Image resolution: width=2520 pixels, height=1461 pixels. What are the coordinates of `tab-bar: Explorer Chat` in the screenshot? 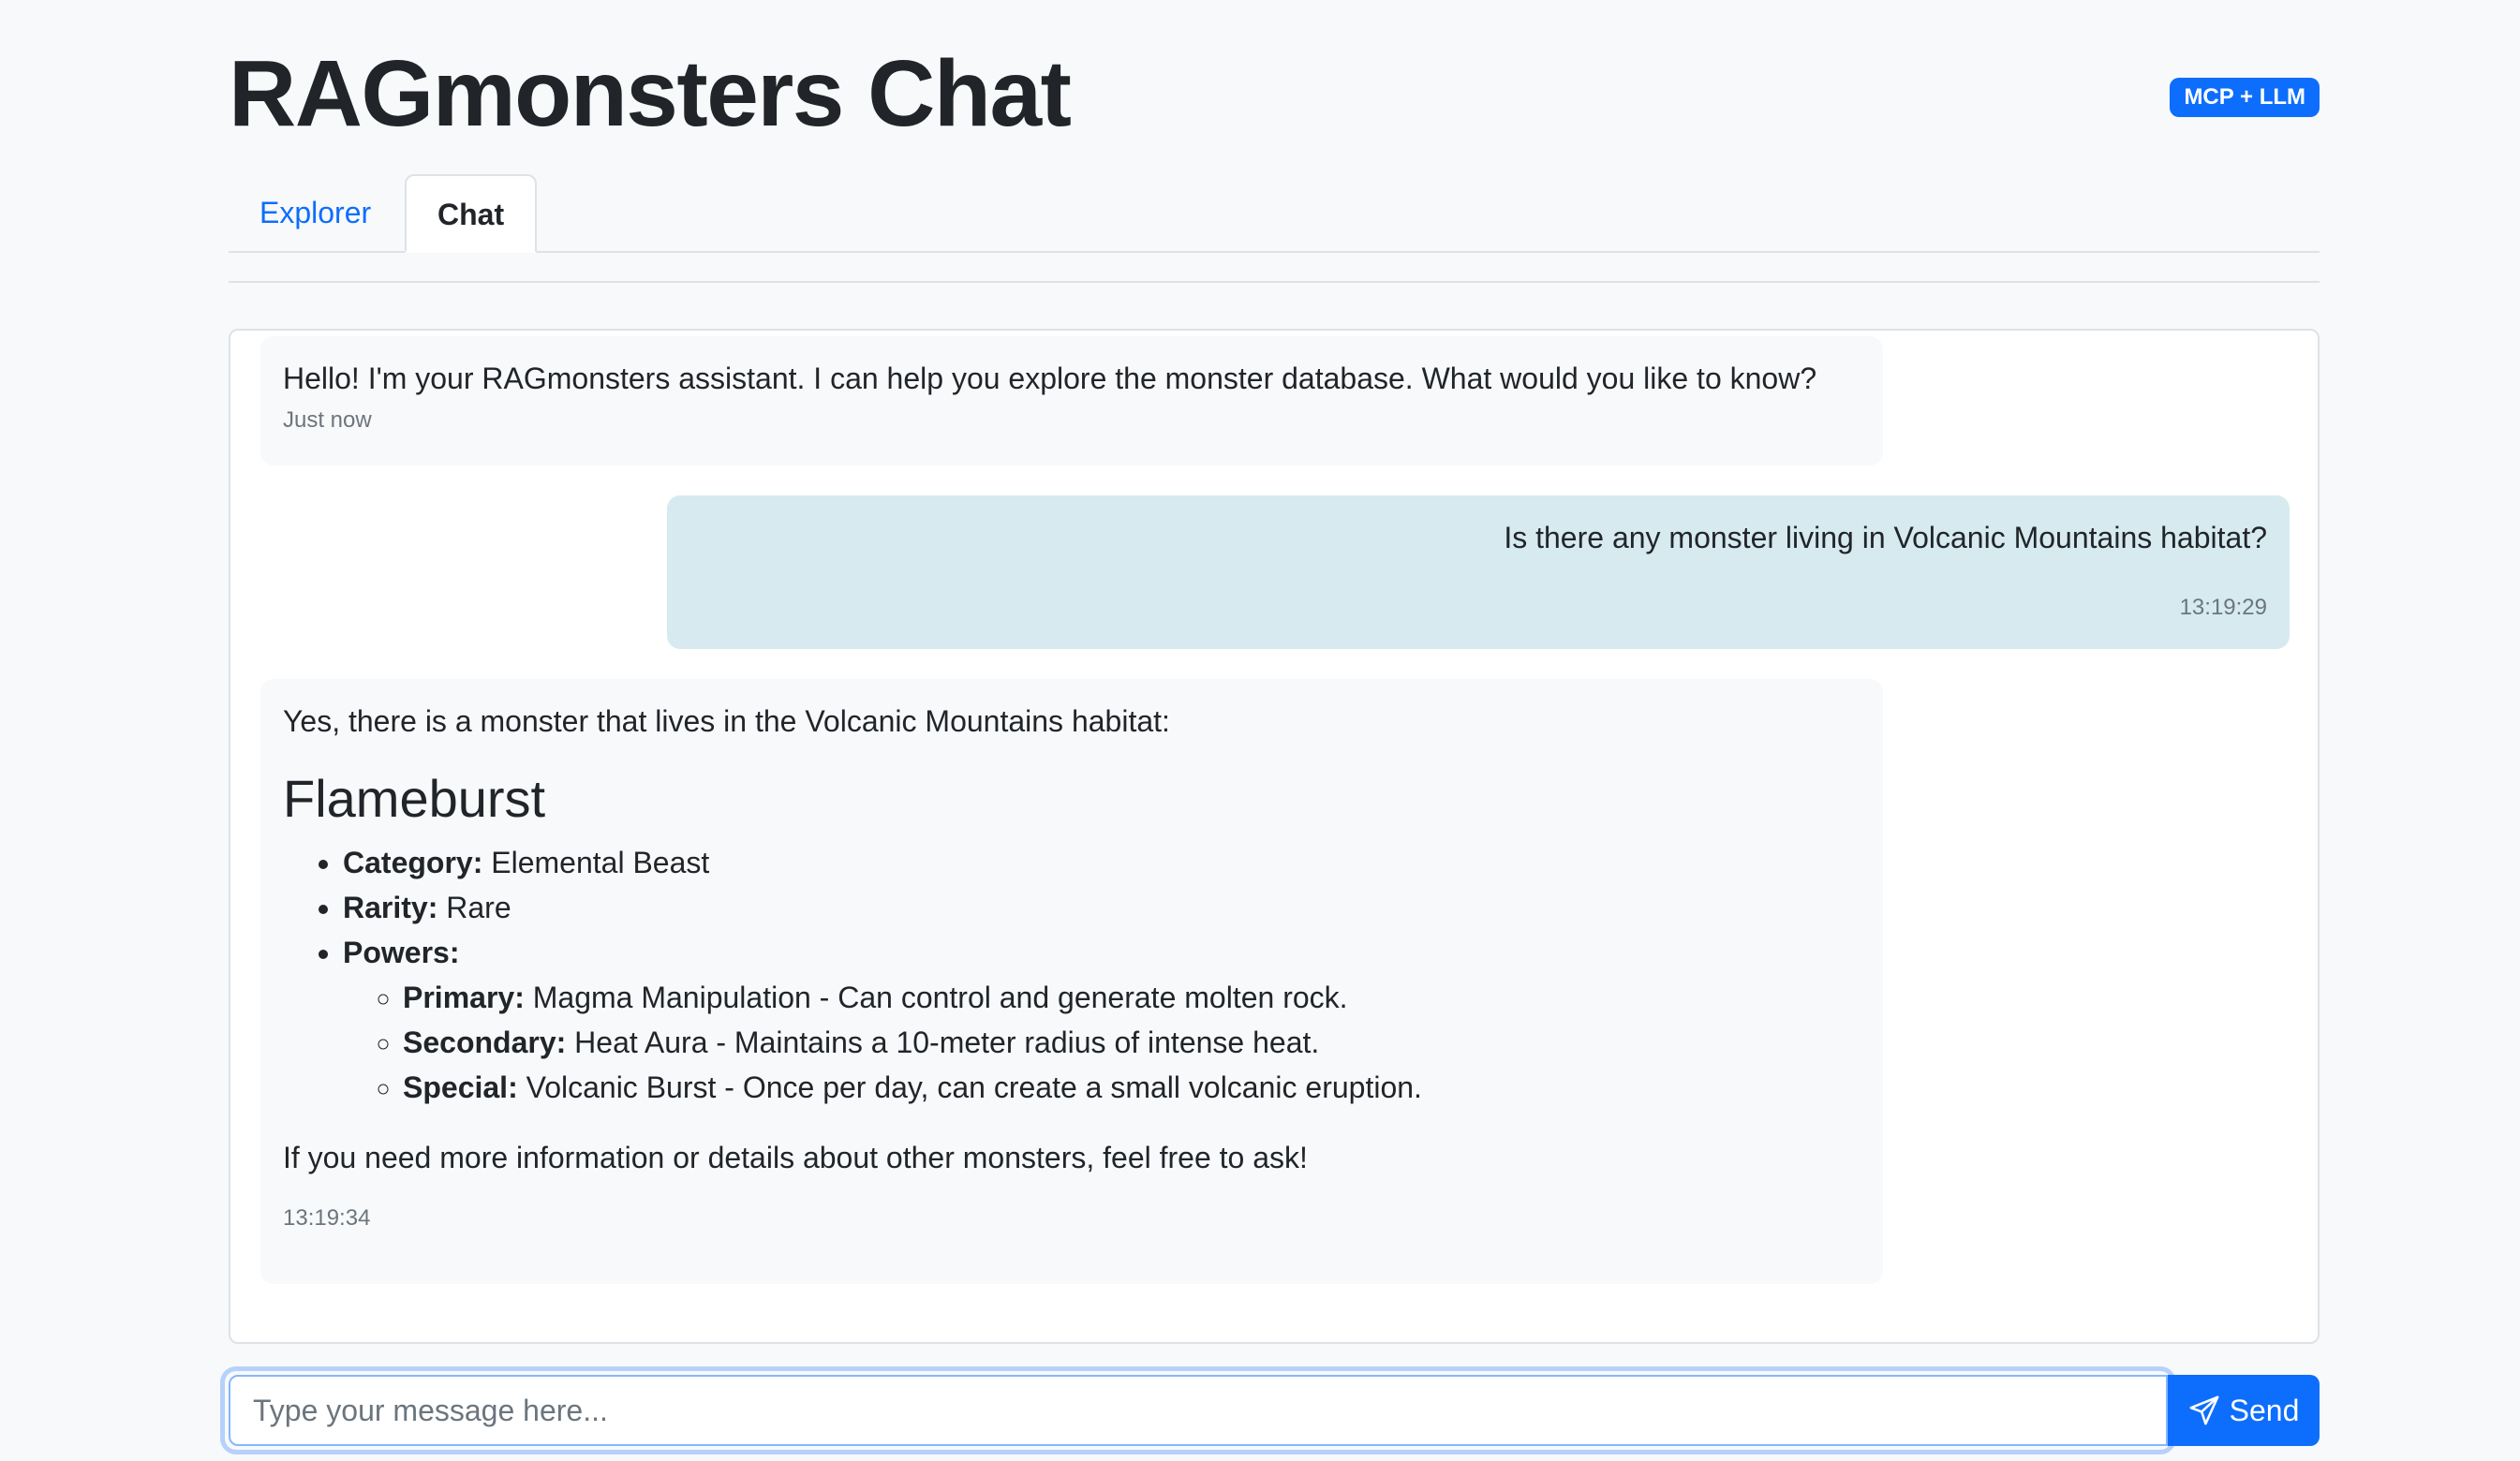 It's located at (1274, 214).